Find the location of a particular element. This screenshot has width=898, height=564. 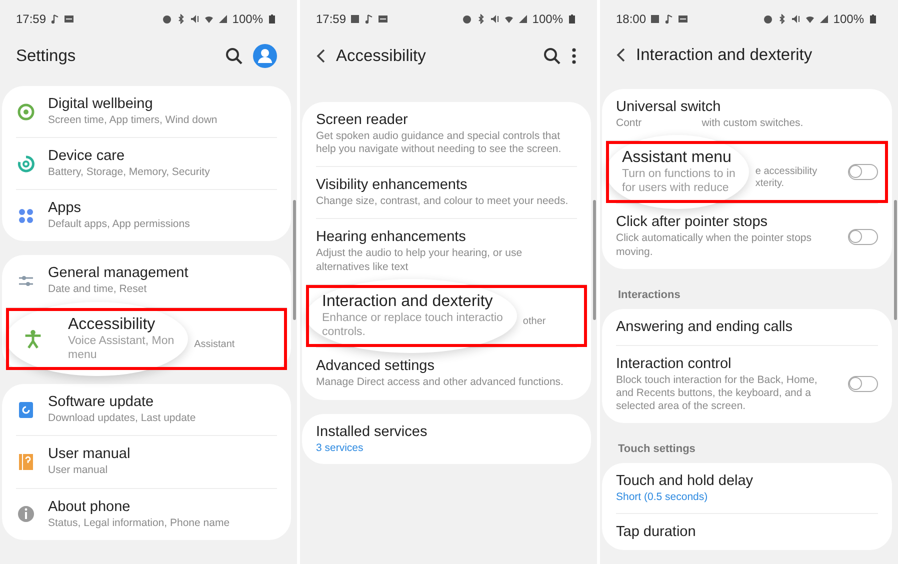

heart-ring-icon is located at coordinates (26, 112).